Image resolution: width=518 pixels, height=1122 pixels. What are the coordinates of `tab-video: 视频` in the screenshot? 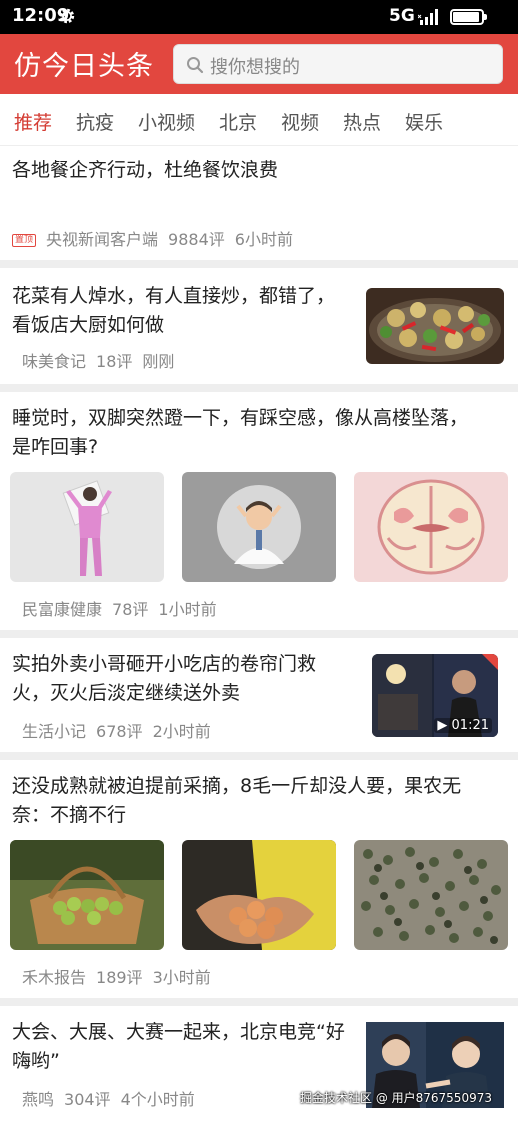 It's located at (300, 121).